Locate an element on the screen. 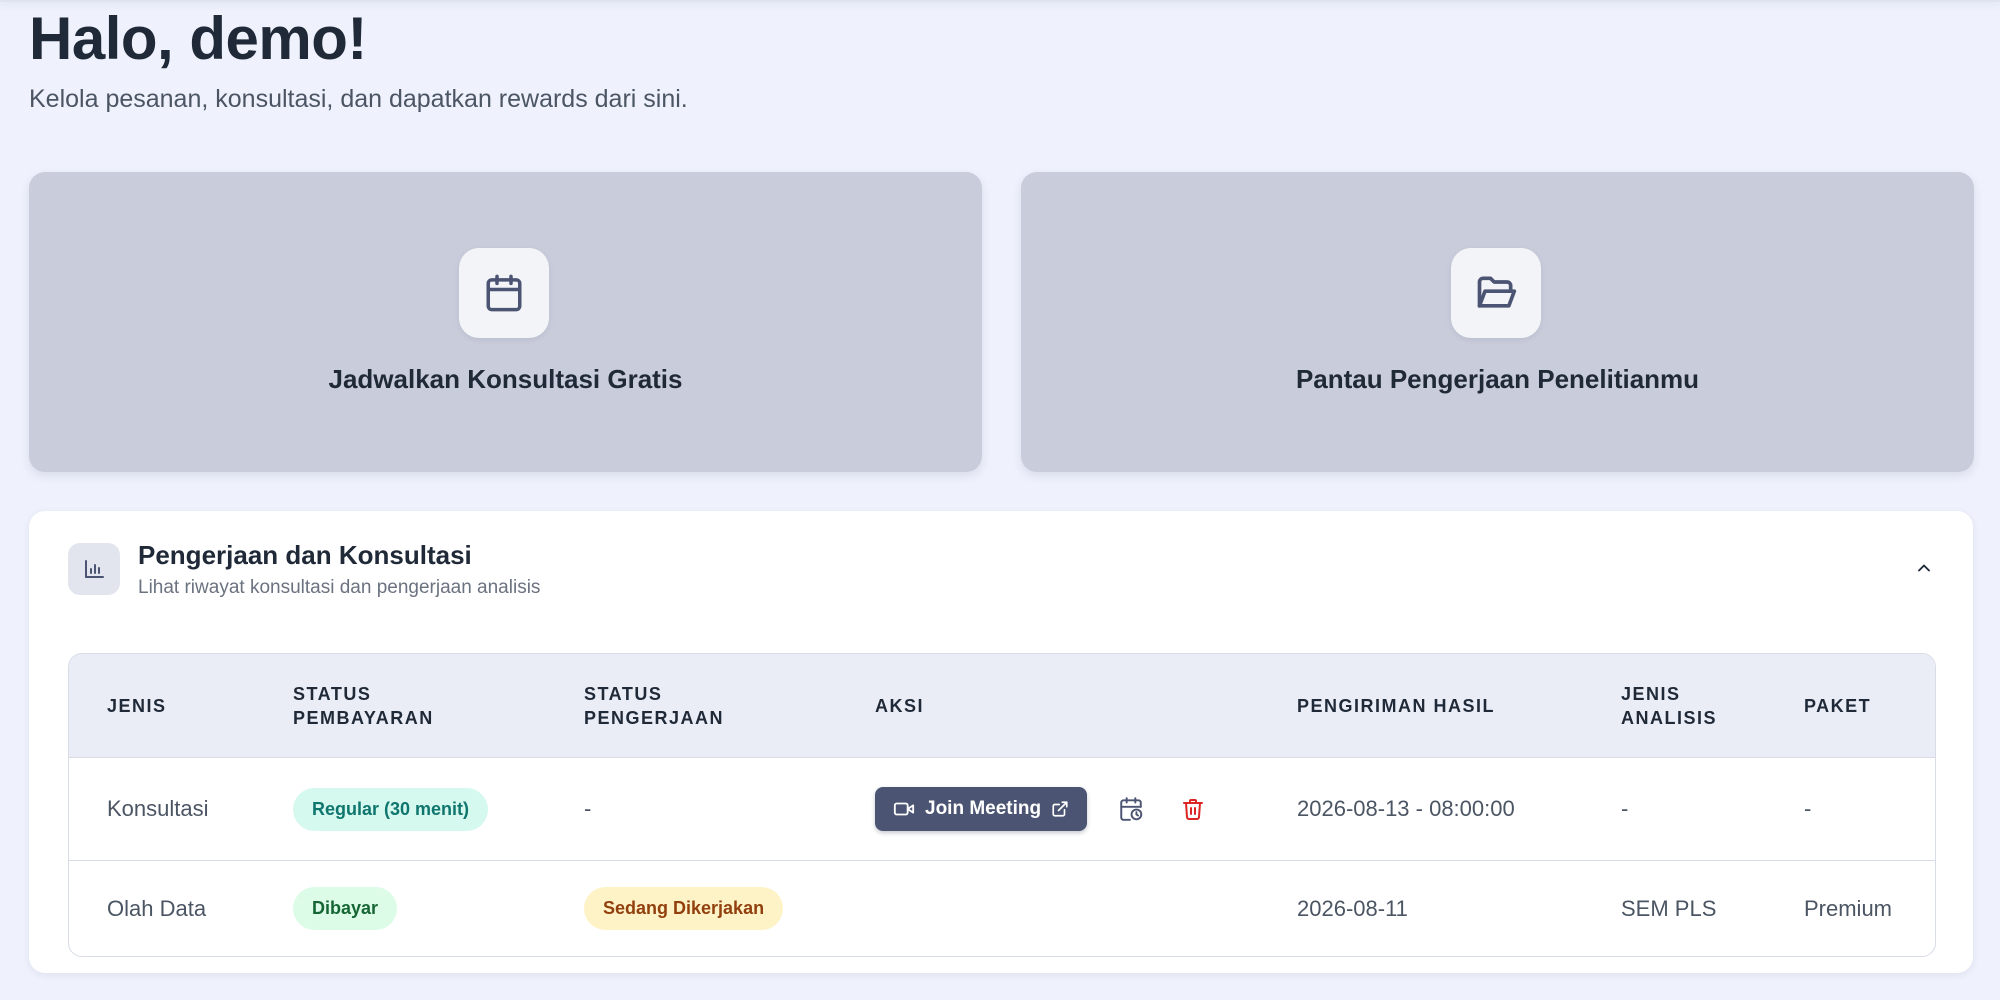 This screenshot has height=1000, width=2000. status-badge: Dibayar is located at coordinates (345, 908).